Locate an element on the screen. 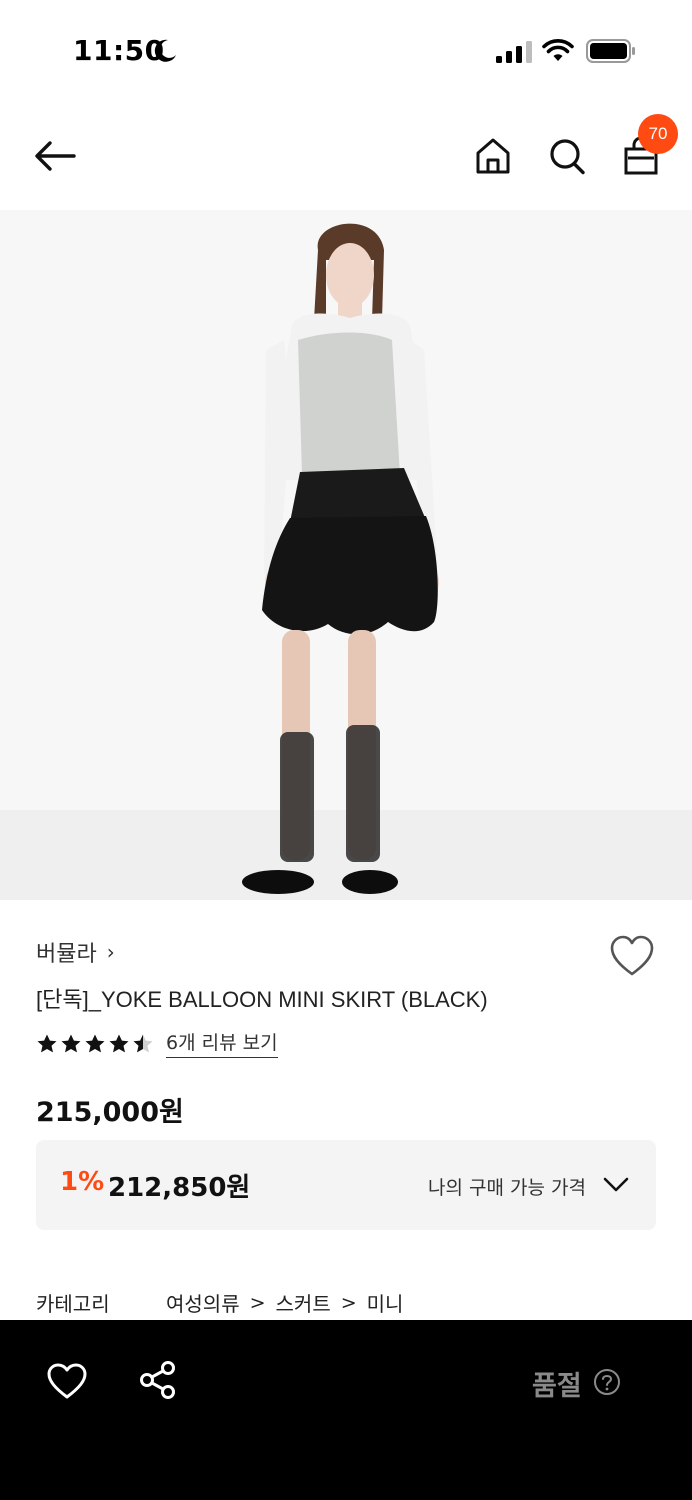 Image resolution: width=692 pixels, height=1500 pixels. discount-rate: 1% is located at coordinates (82, 1182).